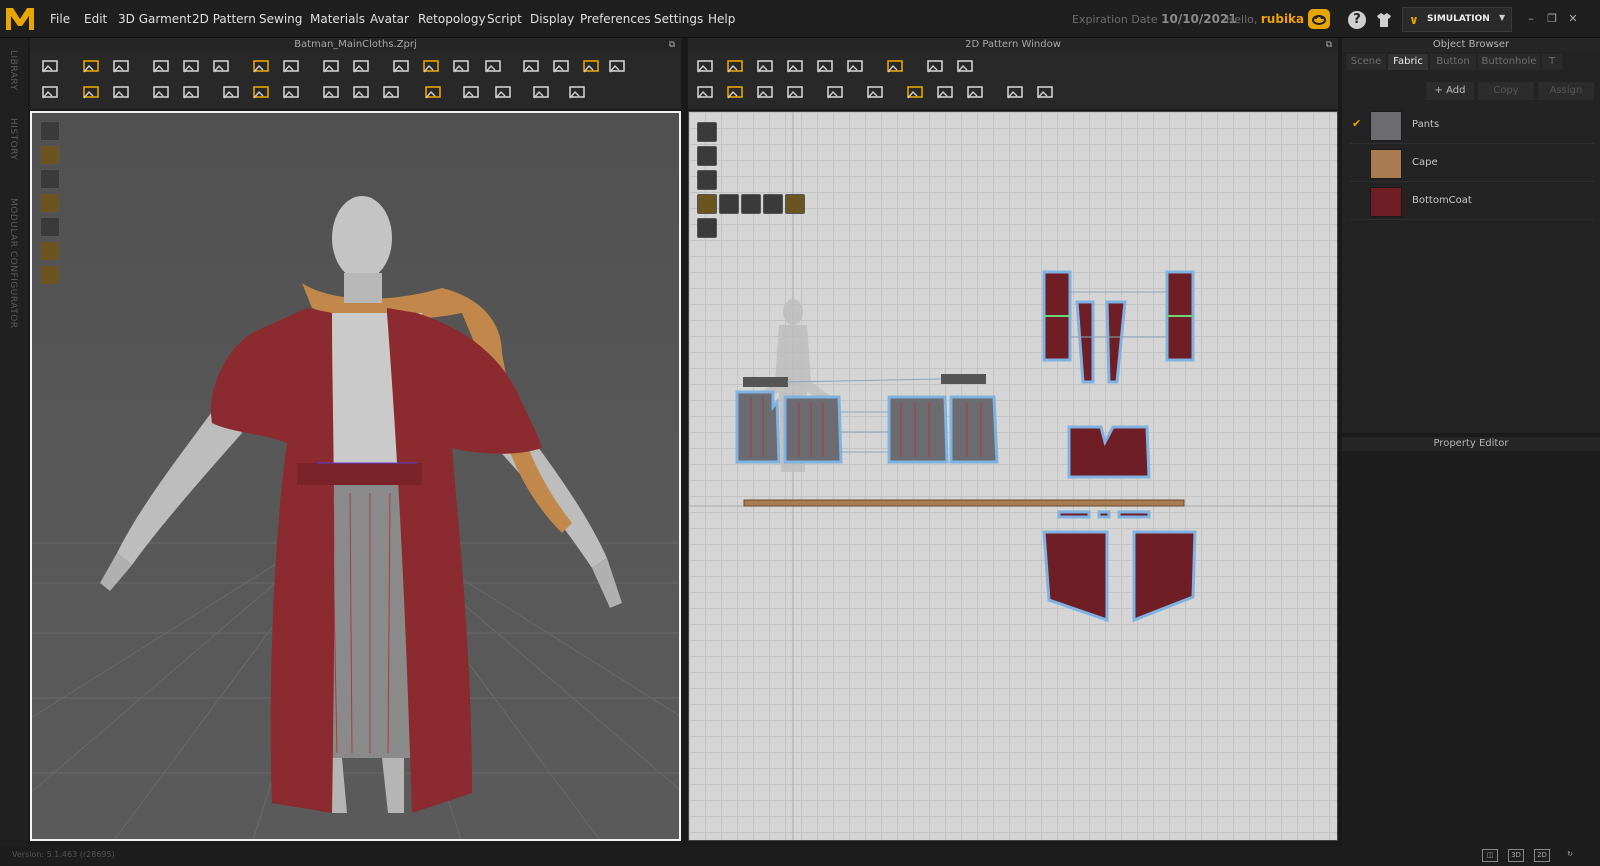 Image resolution: width=1600 pixels, height=866 pixels. I want to click on fabric-item: ✔ Pants, so click(1472, 126).